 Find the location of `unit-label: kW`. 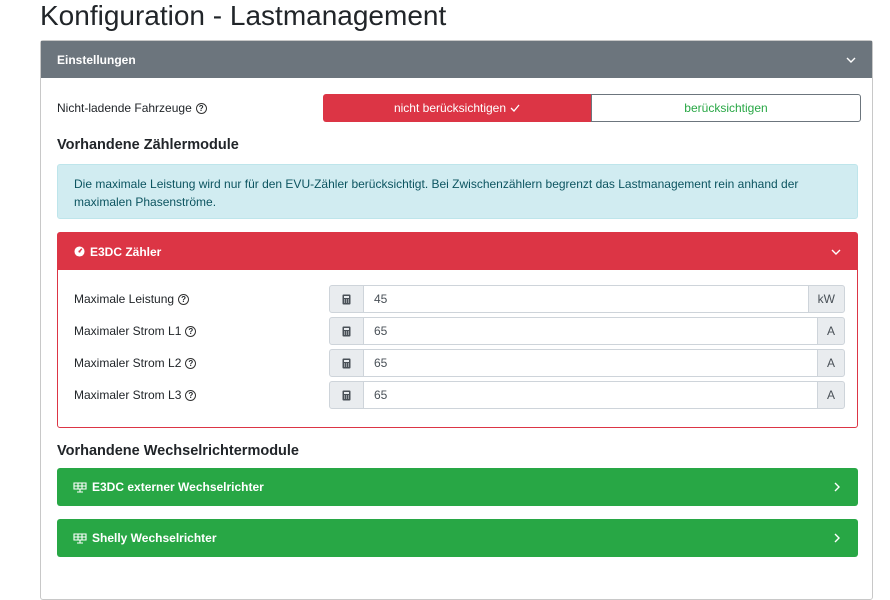

unit-label: kW is located at coordinates (826, 299).